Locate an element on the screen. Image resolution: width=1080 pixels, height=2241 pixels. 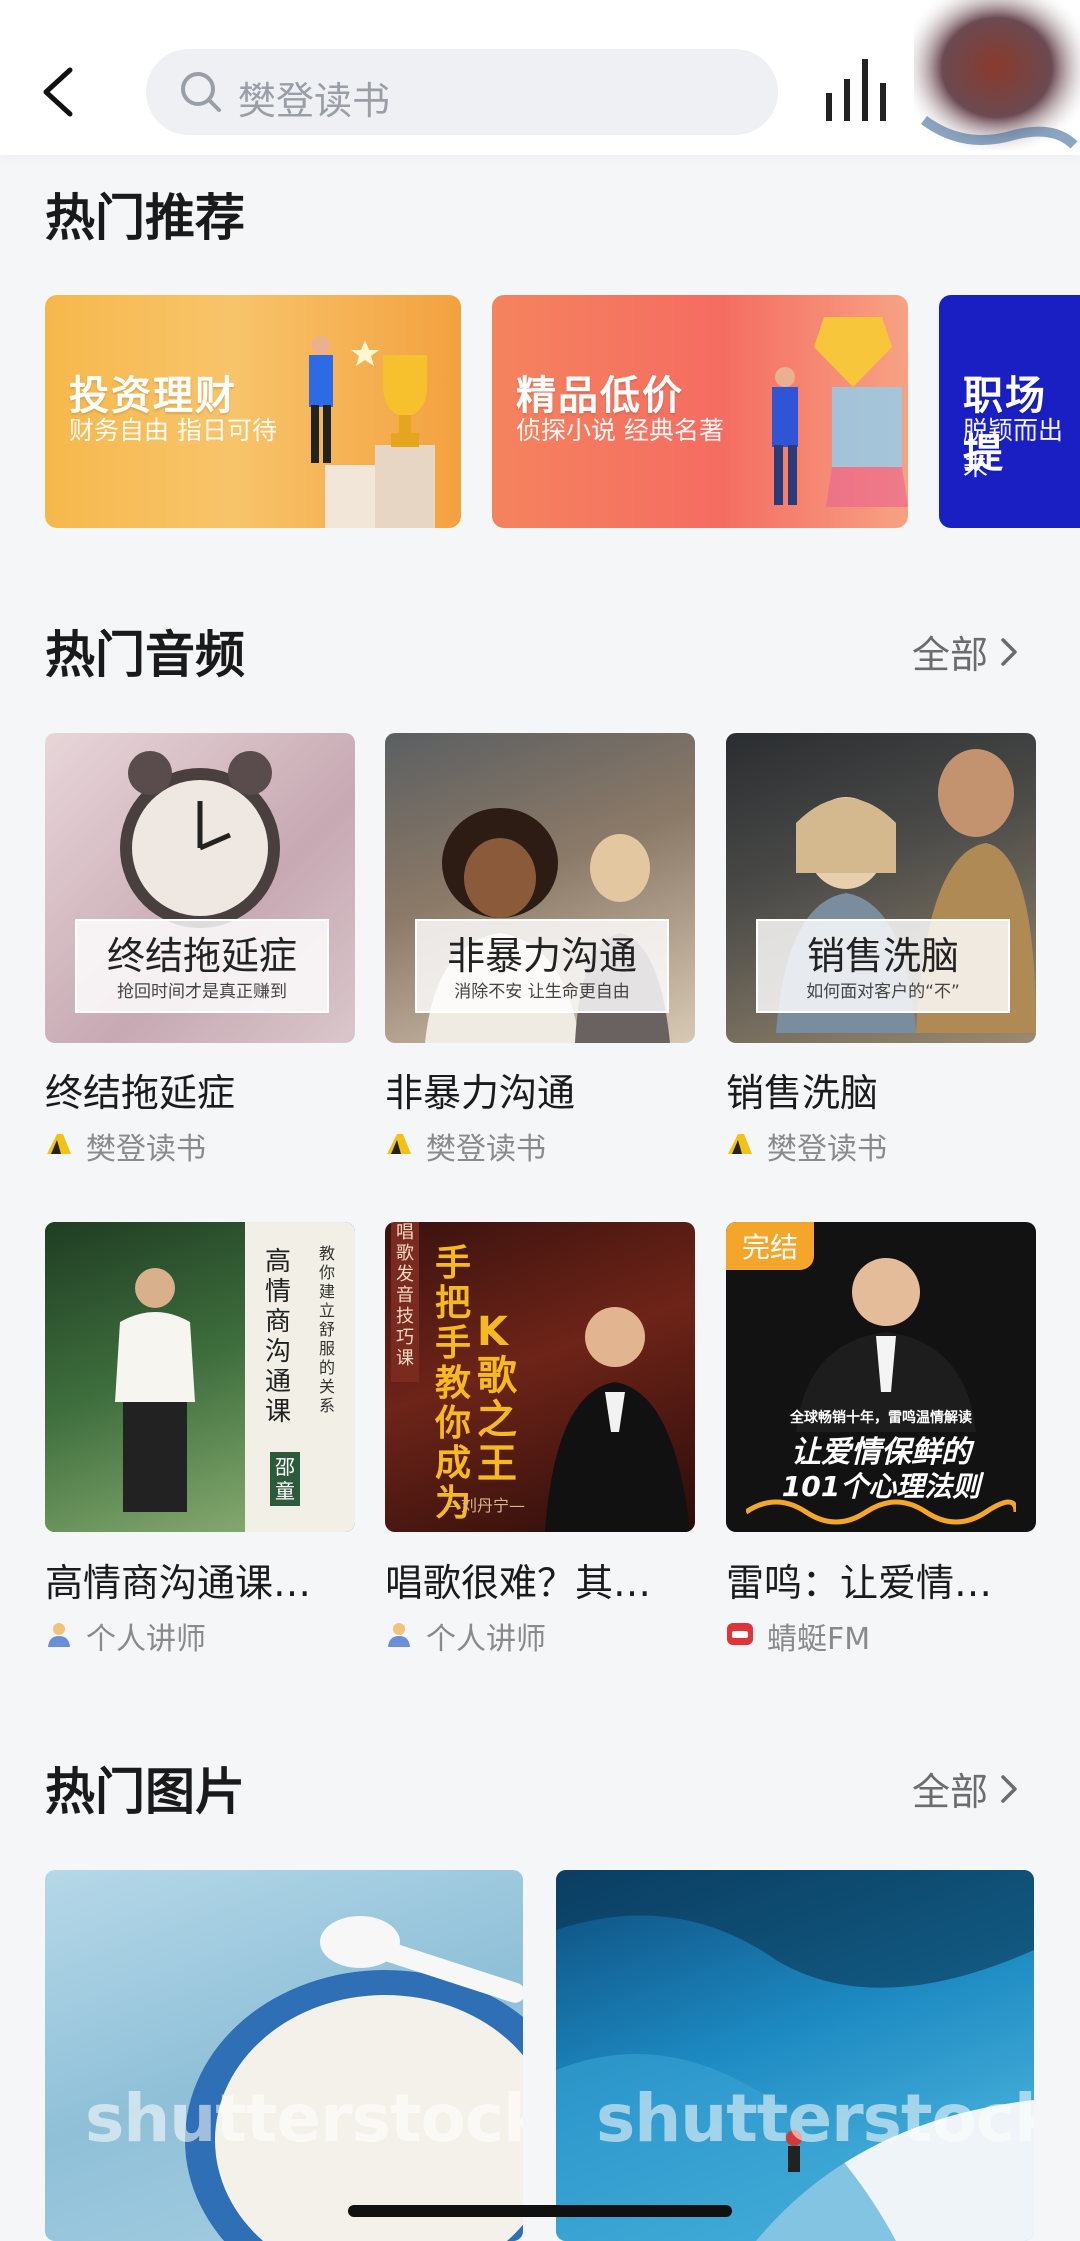
banner-subtitle: 财务自由 指日可待 is located at coordinates (173, 430).